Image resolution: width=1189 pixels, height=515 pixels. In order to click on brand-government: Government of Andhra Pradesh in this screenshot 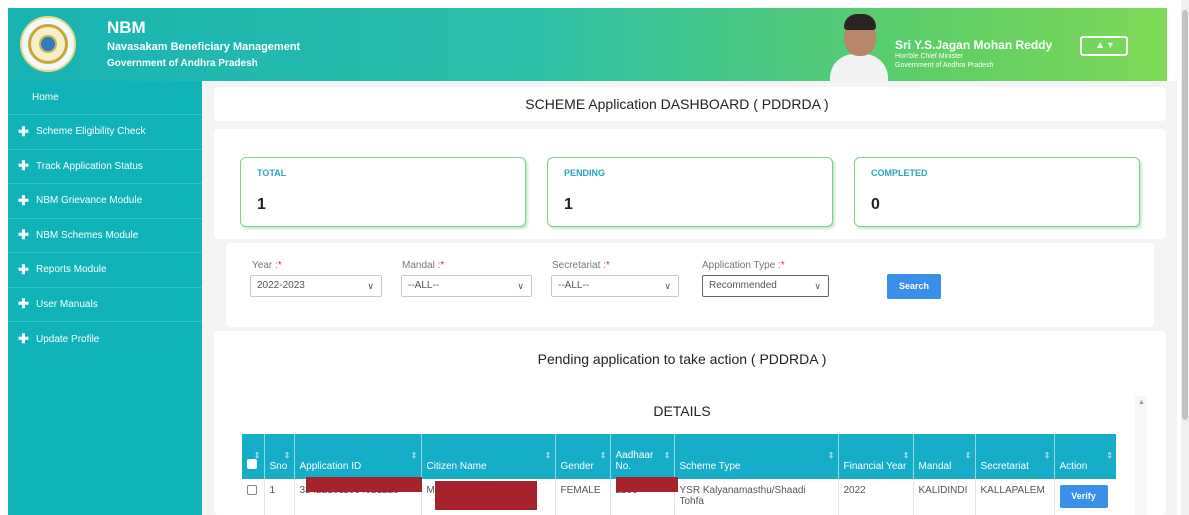, I will do `click(182, 63)`.